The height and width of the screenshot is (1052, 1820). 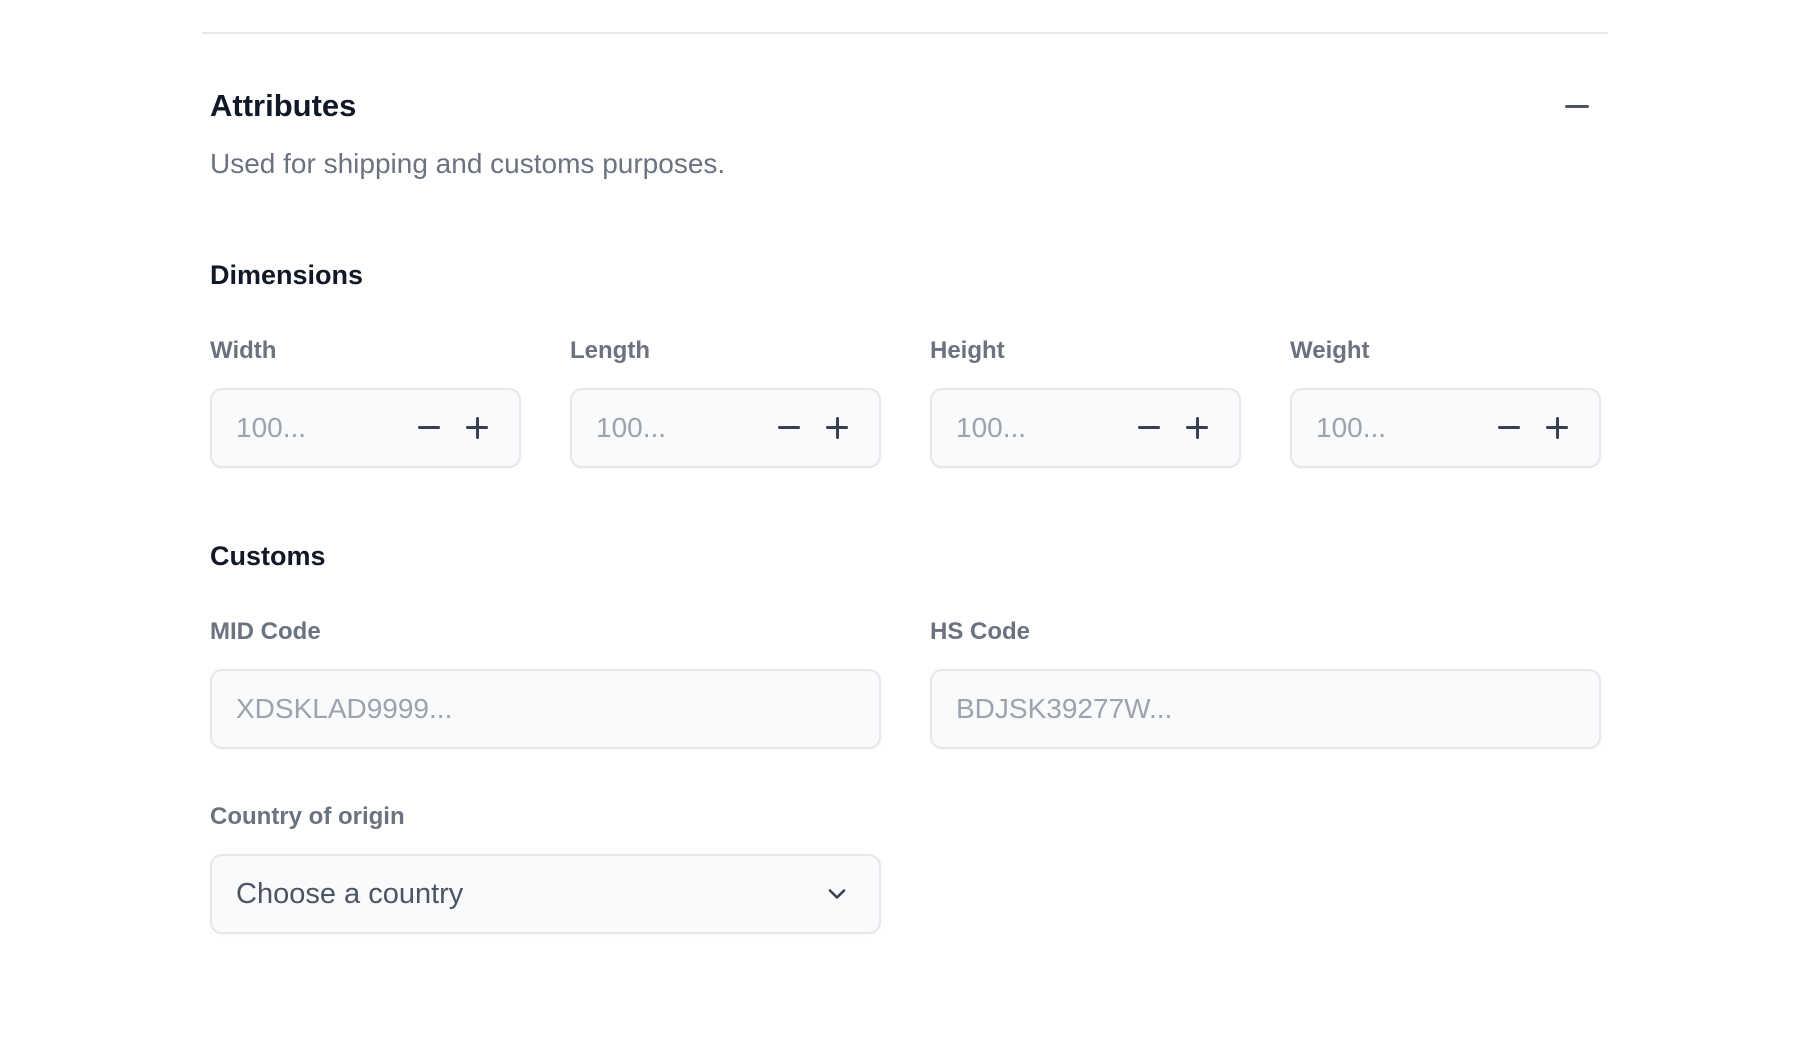 What do you see at coordinates (468, 163) in the screenshot?
I see `section-subtitle: Used for shipping and customs purposes.` at bounding box center [468, 163].